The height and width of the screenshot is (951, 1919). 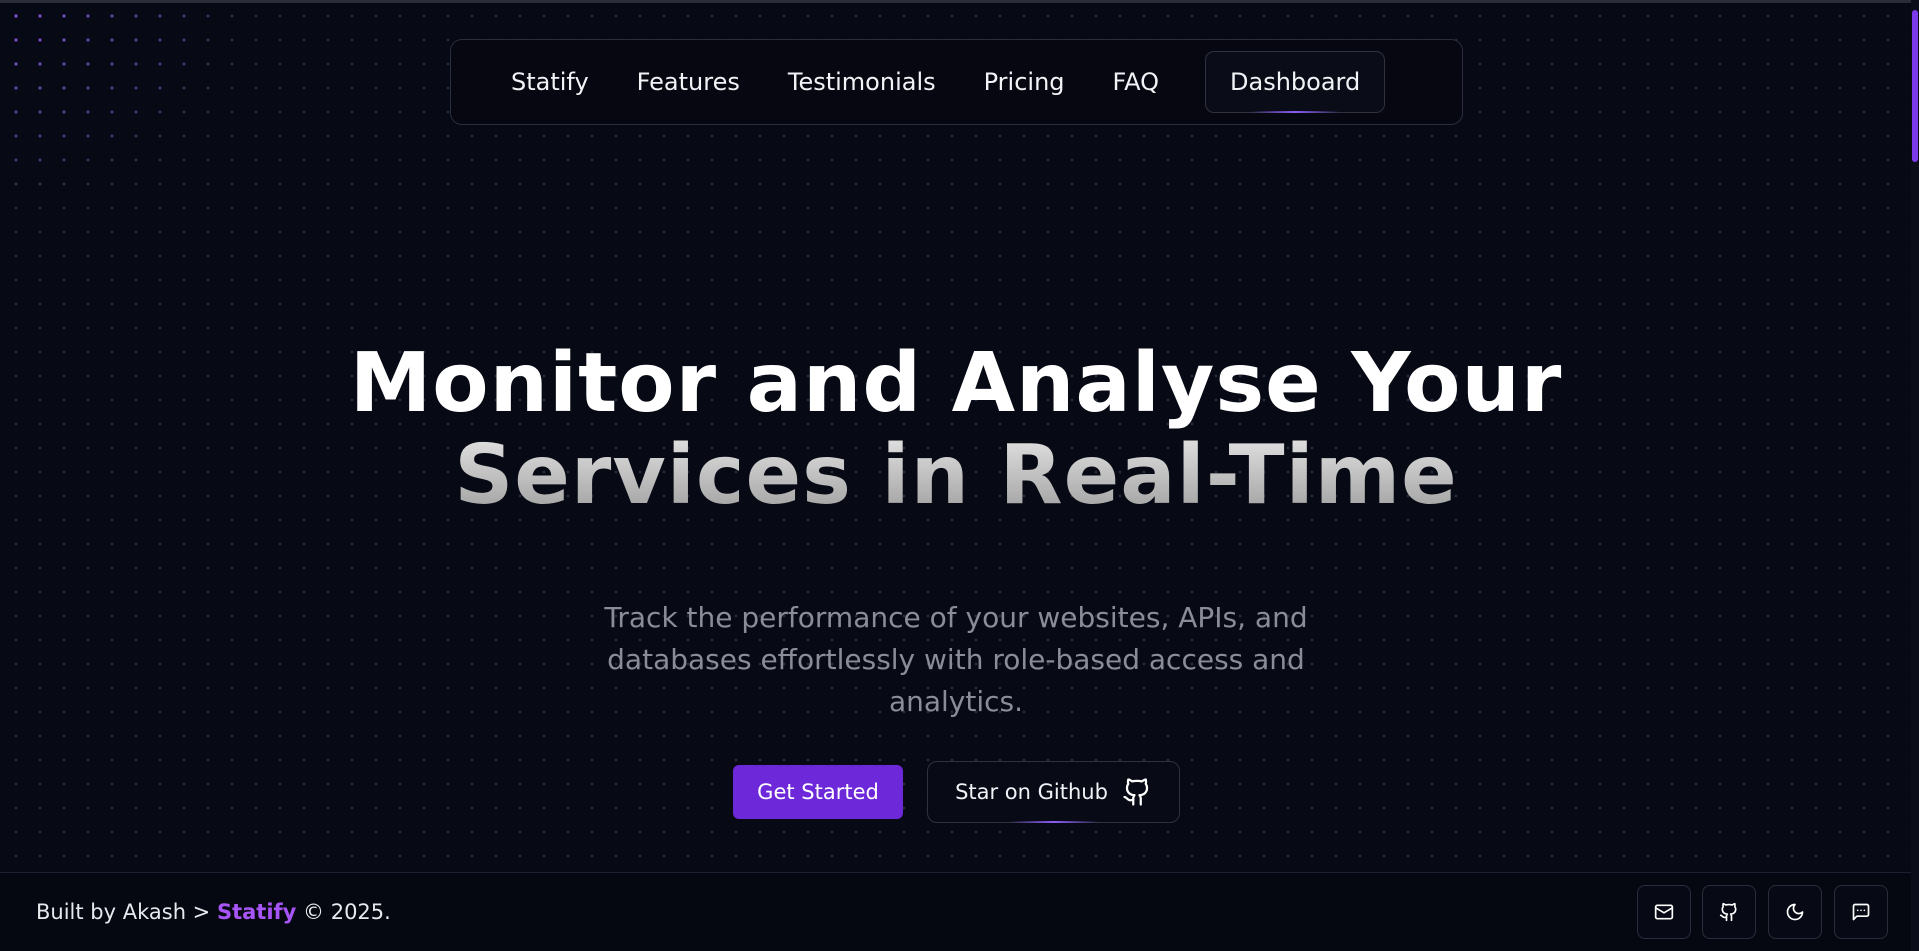 I want to click on star-on-github-label: Star on Github, so click(x=1031, y=792).